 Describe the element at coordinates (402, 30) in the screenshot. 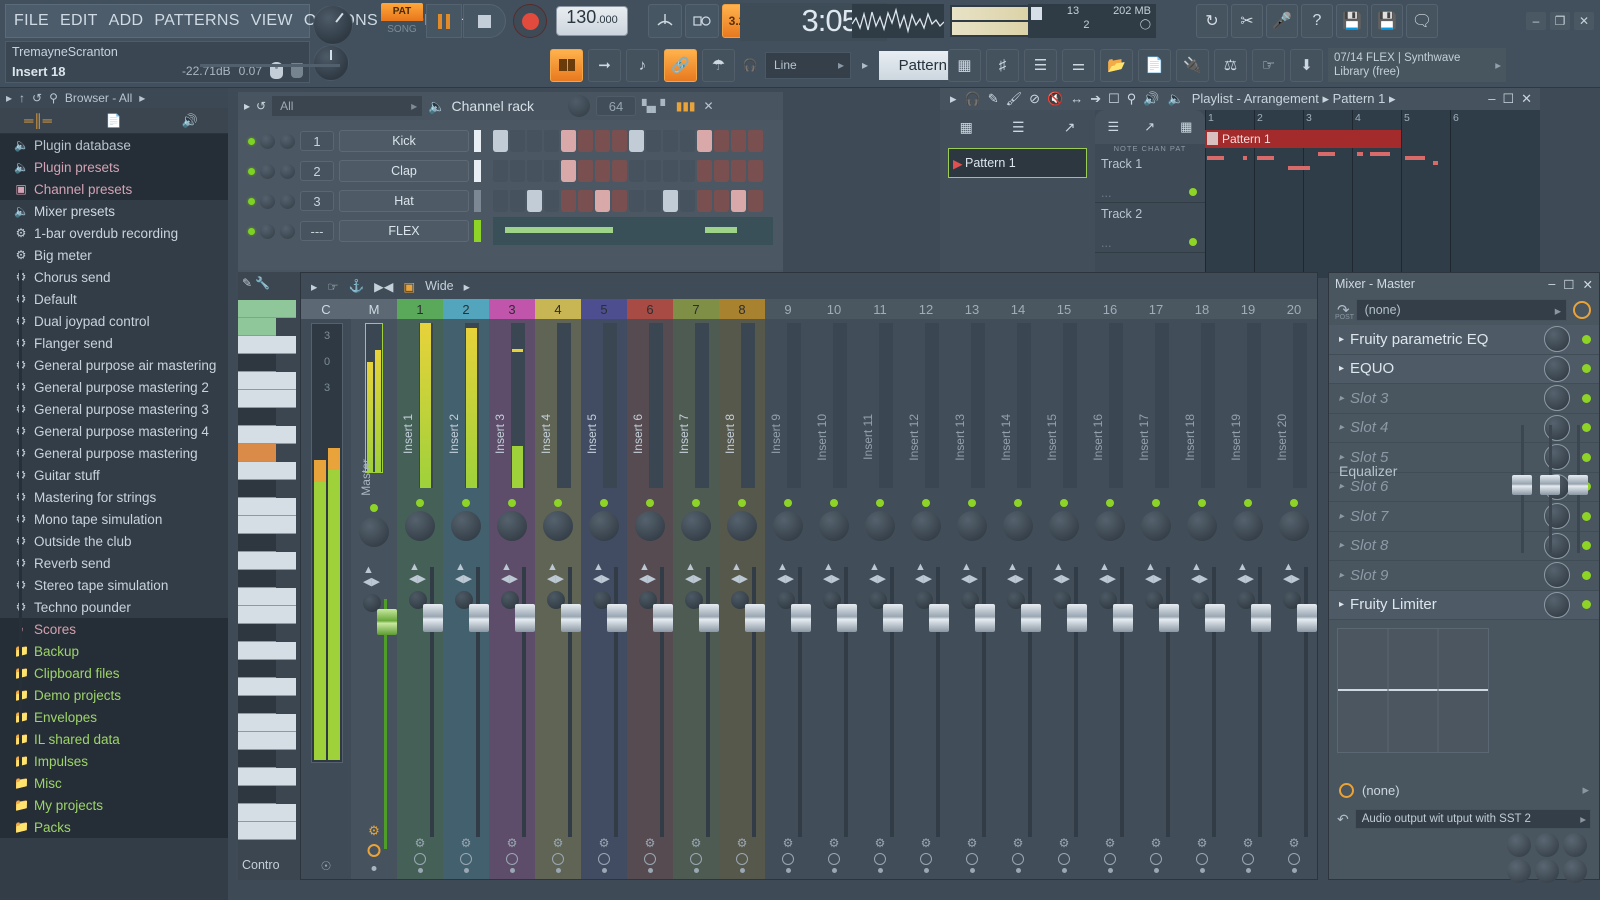

I see `song-mode-button: SONG` at that location.